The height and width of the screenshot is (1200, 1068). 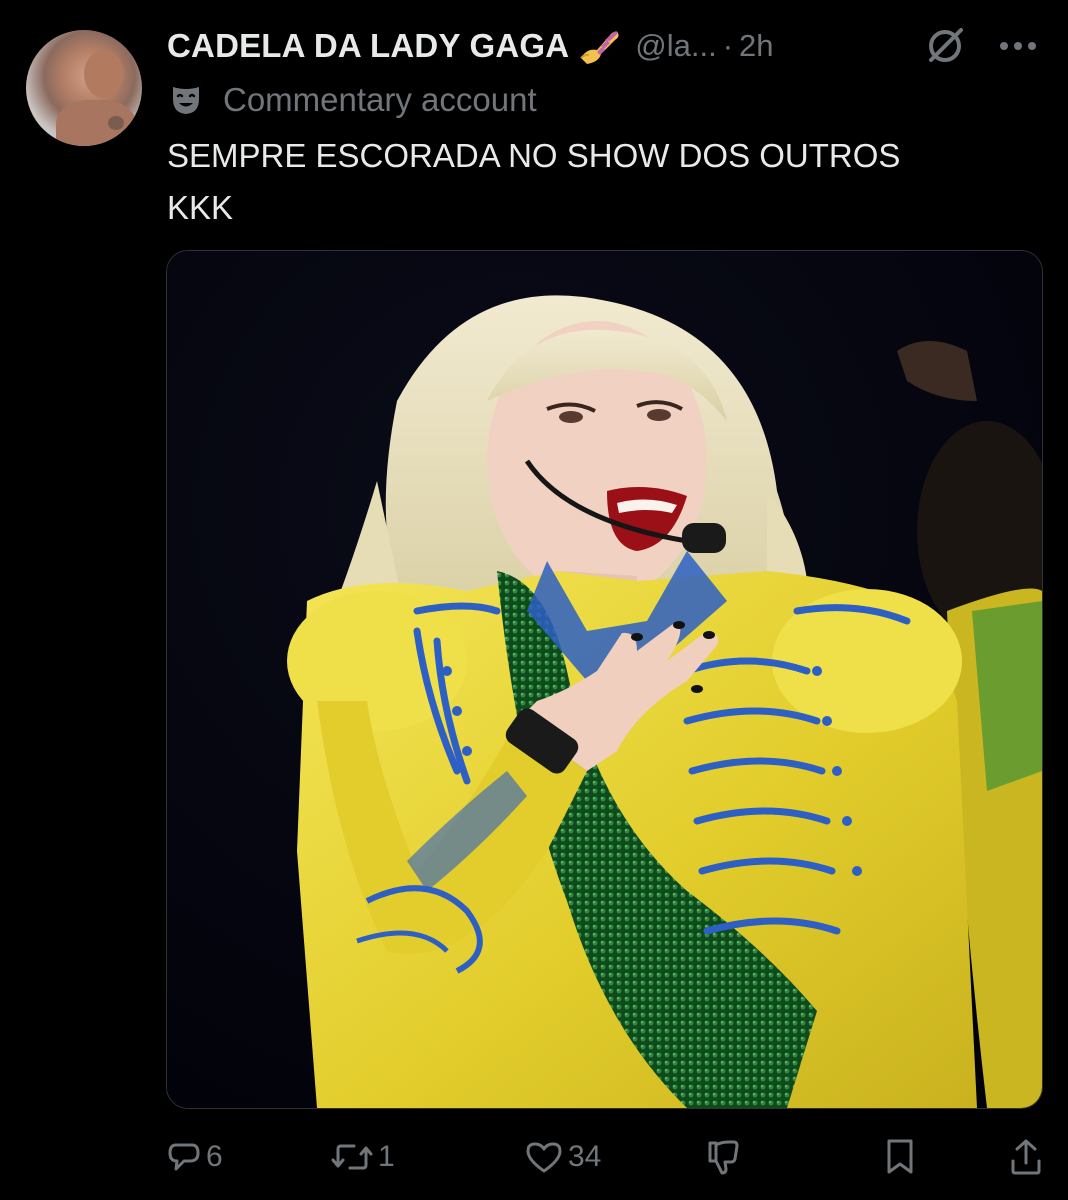 I want to click on post-action-bar: 6 1 34, so click(x=534, y=1157).